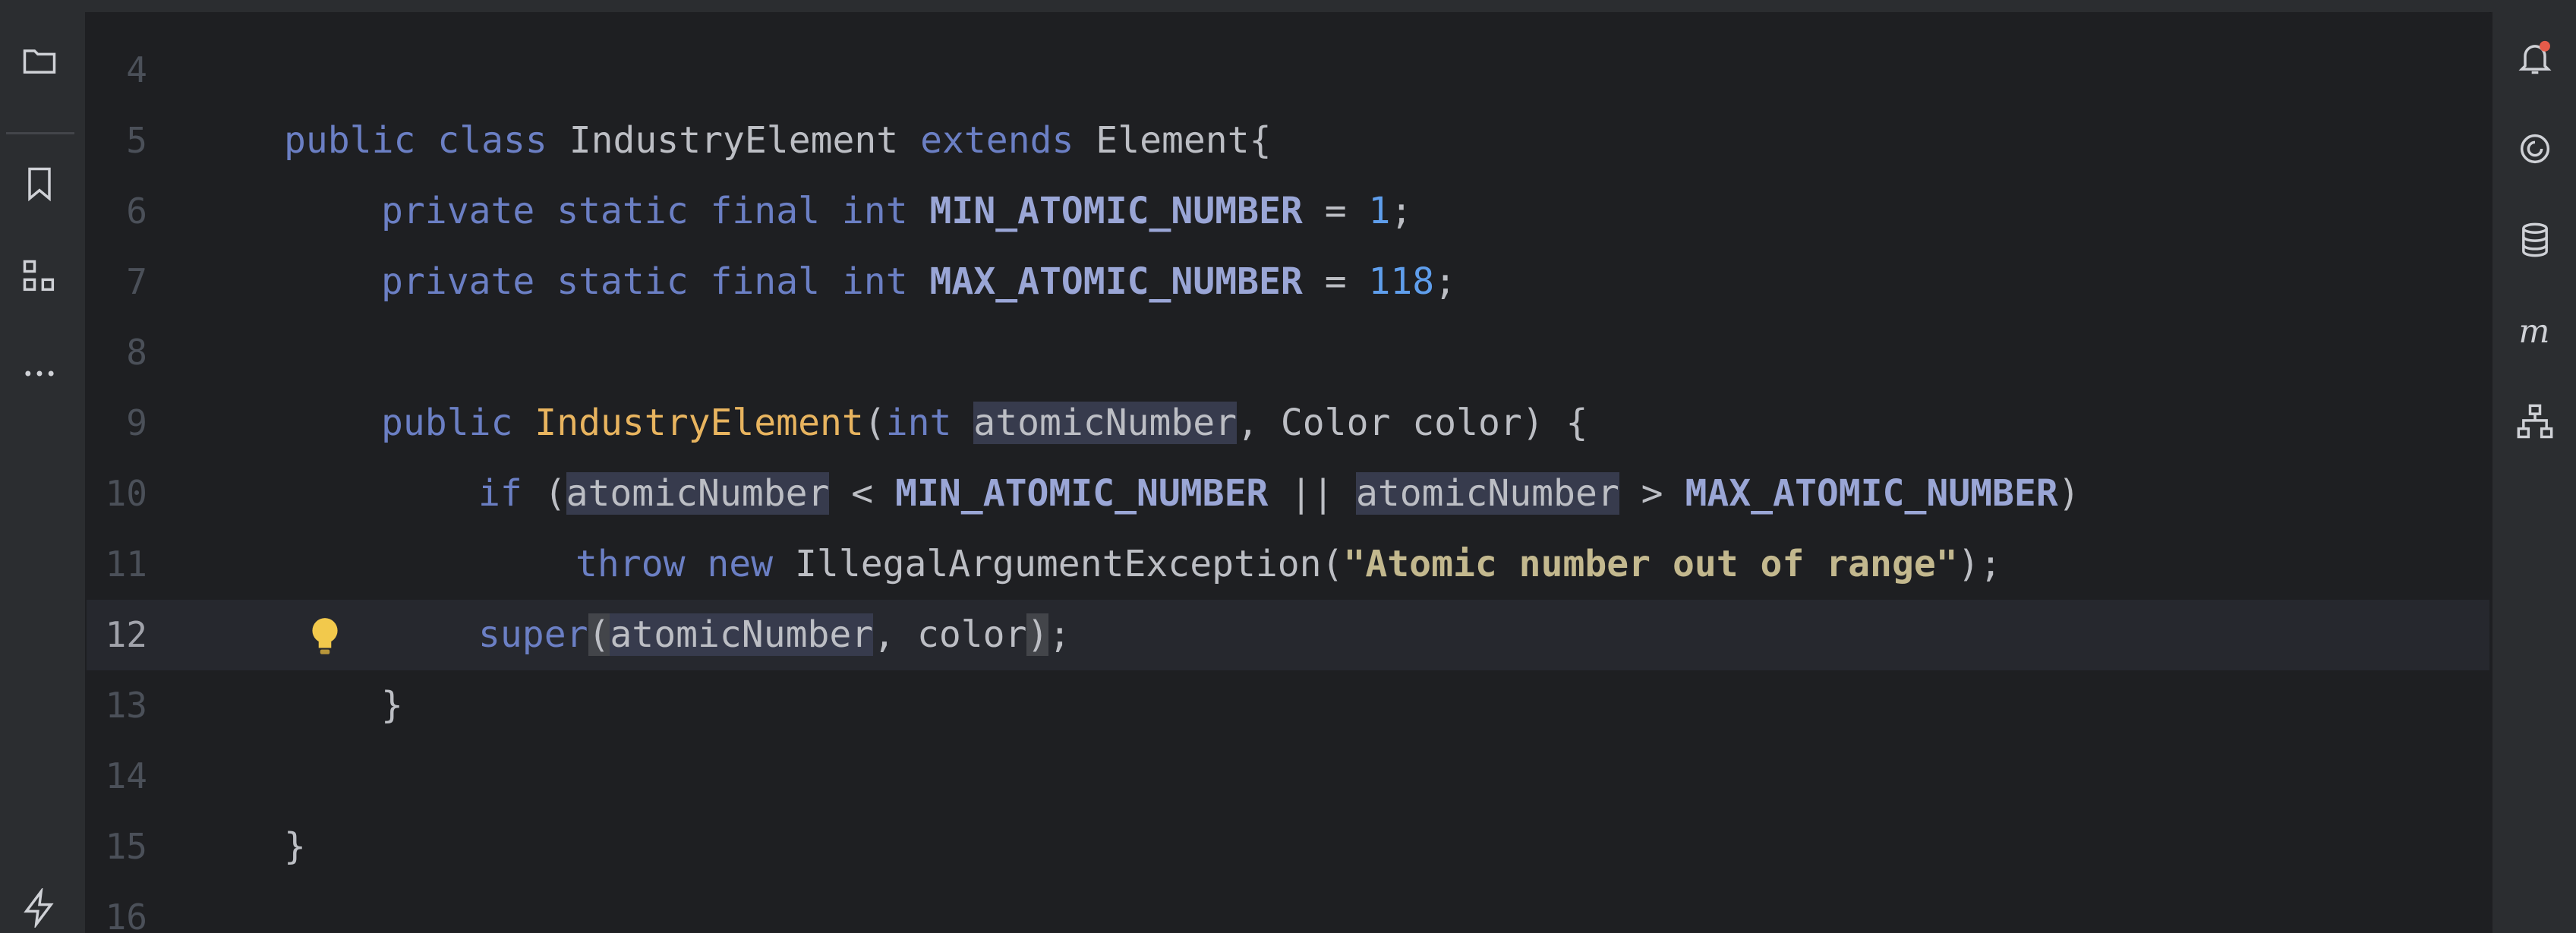 This screenshot has height=933, width=2576. I want to click on database-icon, so click(2535, 240).